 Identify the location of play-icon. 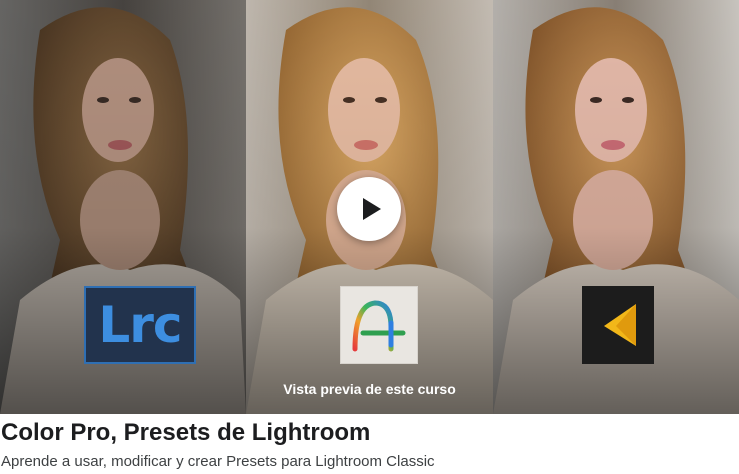
(372, 209).